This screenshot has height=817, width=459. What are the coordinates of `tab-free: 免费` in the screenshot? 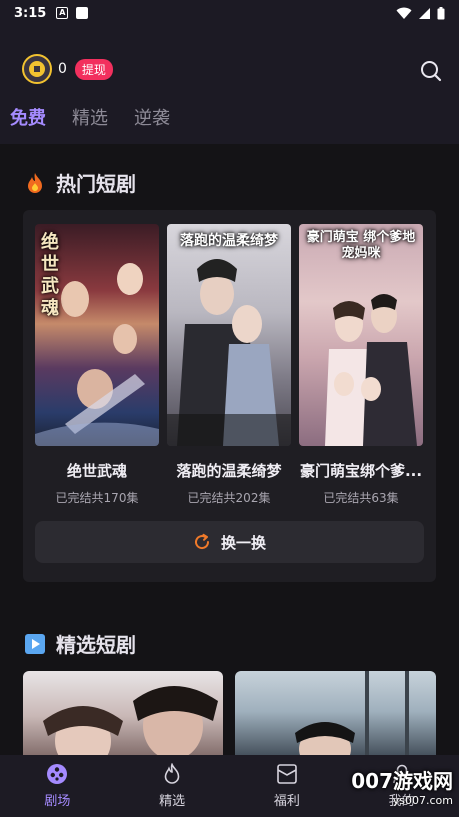 It's located at (28, 117).